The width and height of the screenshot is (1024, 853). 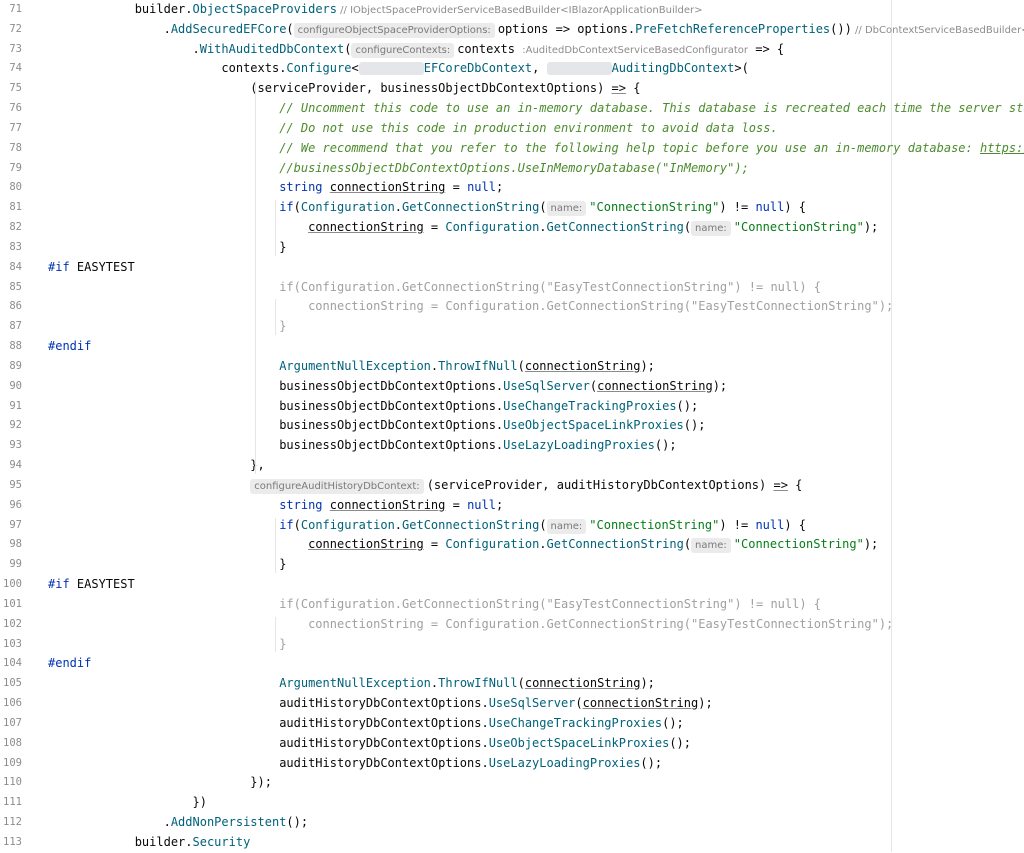 I want to click on code-line: 113 builder.Security, so click(x=512, y=843).